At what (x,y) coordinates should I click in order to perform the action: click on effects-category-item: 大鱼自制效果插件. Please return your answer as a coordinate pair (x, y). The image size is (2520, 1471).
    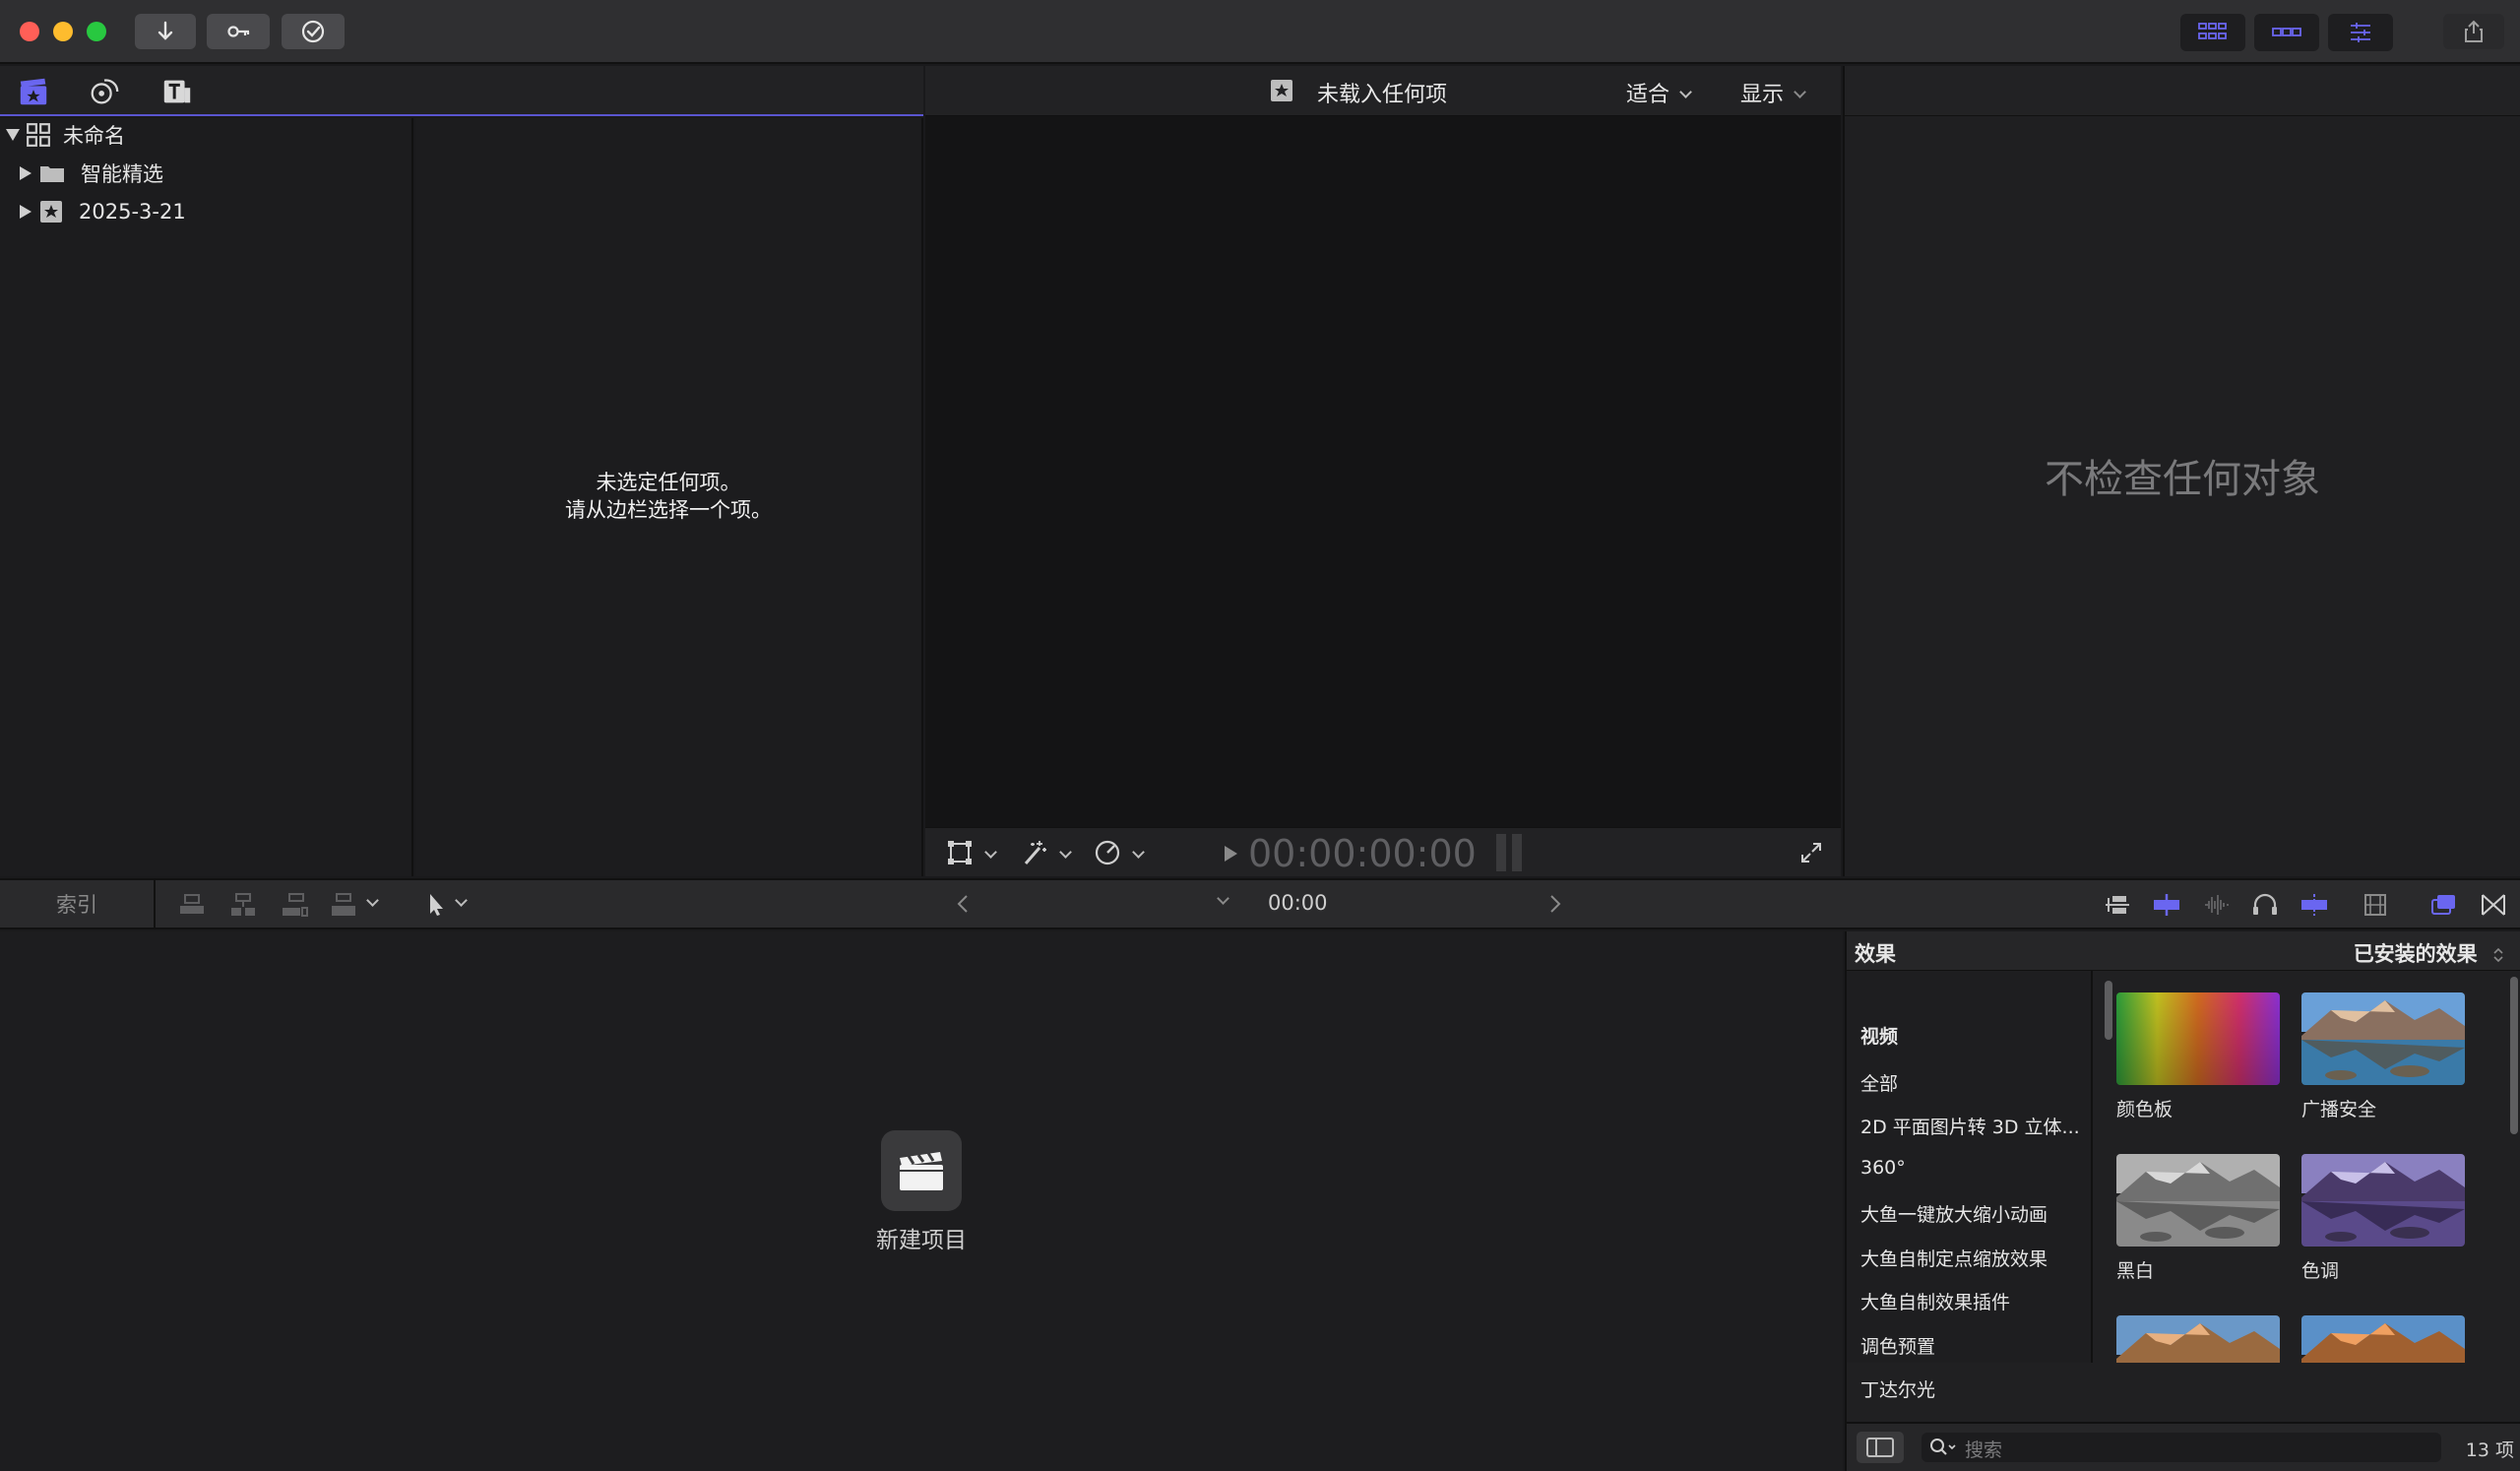
    Looking at the image, I should click on (1935, 1301).